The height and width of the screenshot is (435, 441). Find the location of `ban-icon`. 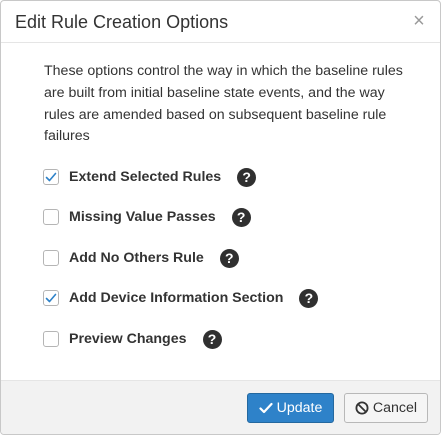

ban-icon is located at coordinates (362, 408).